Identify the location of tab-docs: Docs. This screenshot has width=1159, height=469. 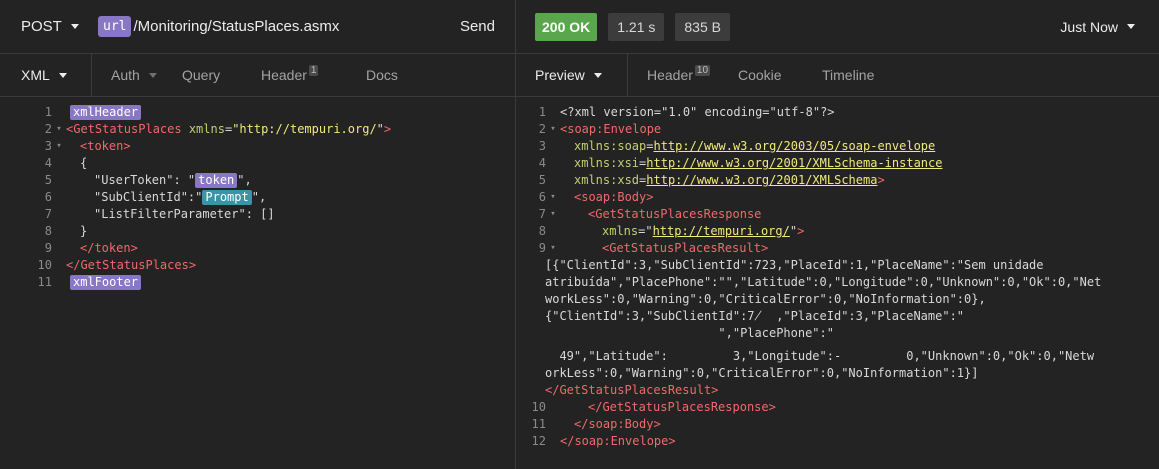
(382, 75).